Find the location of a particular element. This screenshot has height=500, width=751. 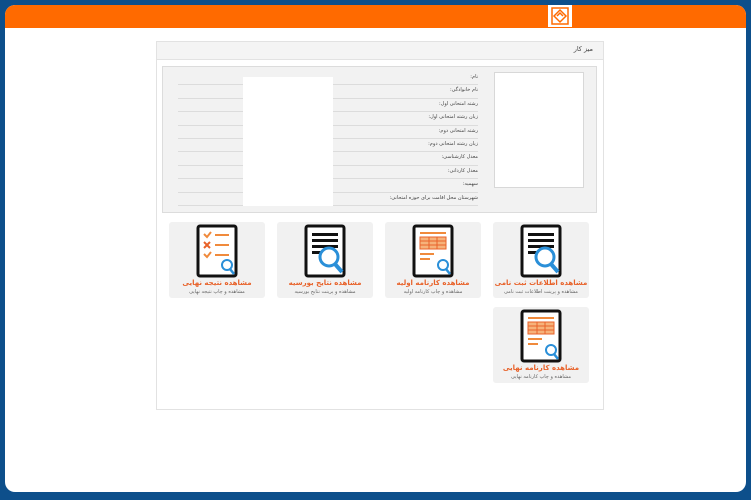

info-label-major2: رشته امتحانی دوم: is located at coordinates (458, 130).